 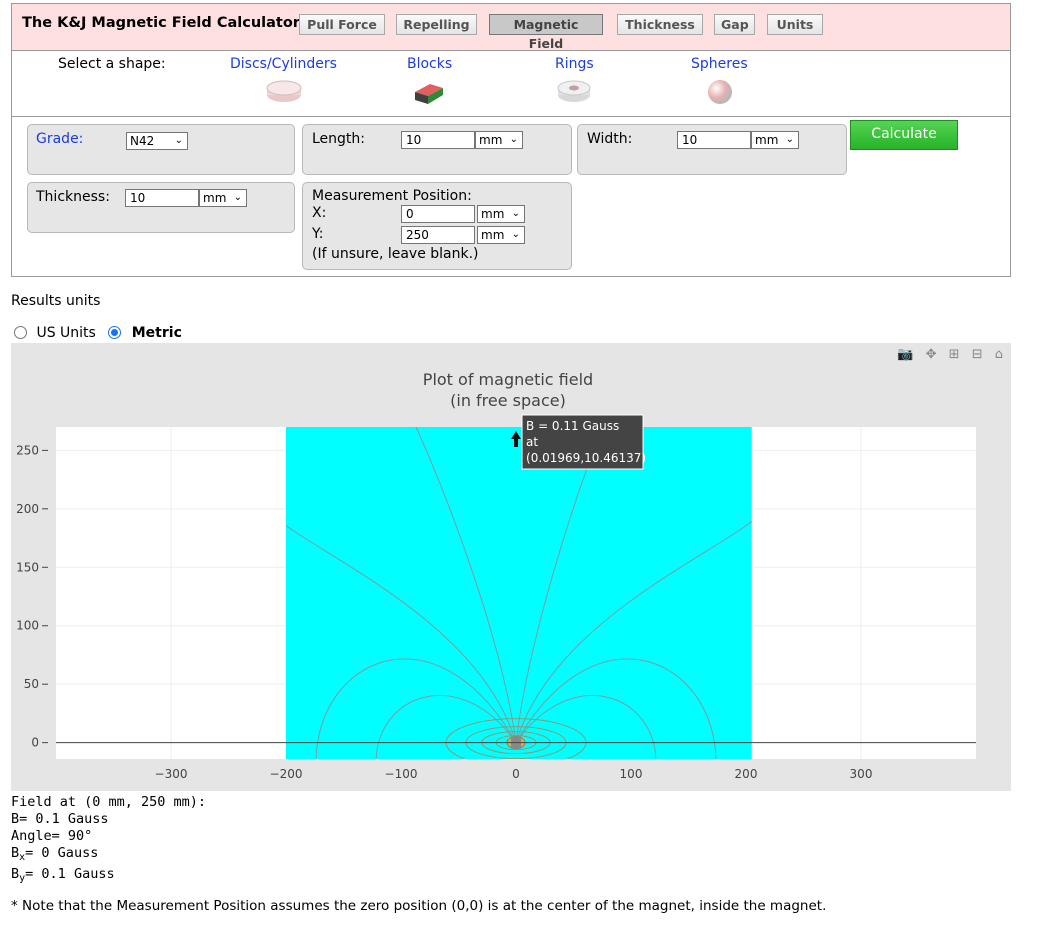 I want to click on thickness-unit-value: mm, so click(x=215, y=198).